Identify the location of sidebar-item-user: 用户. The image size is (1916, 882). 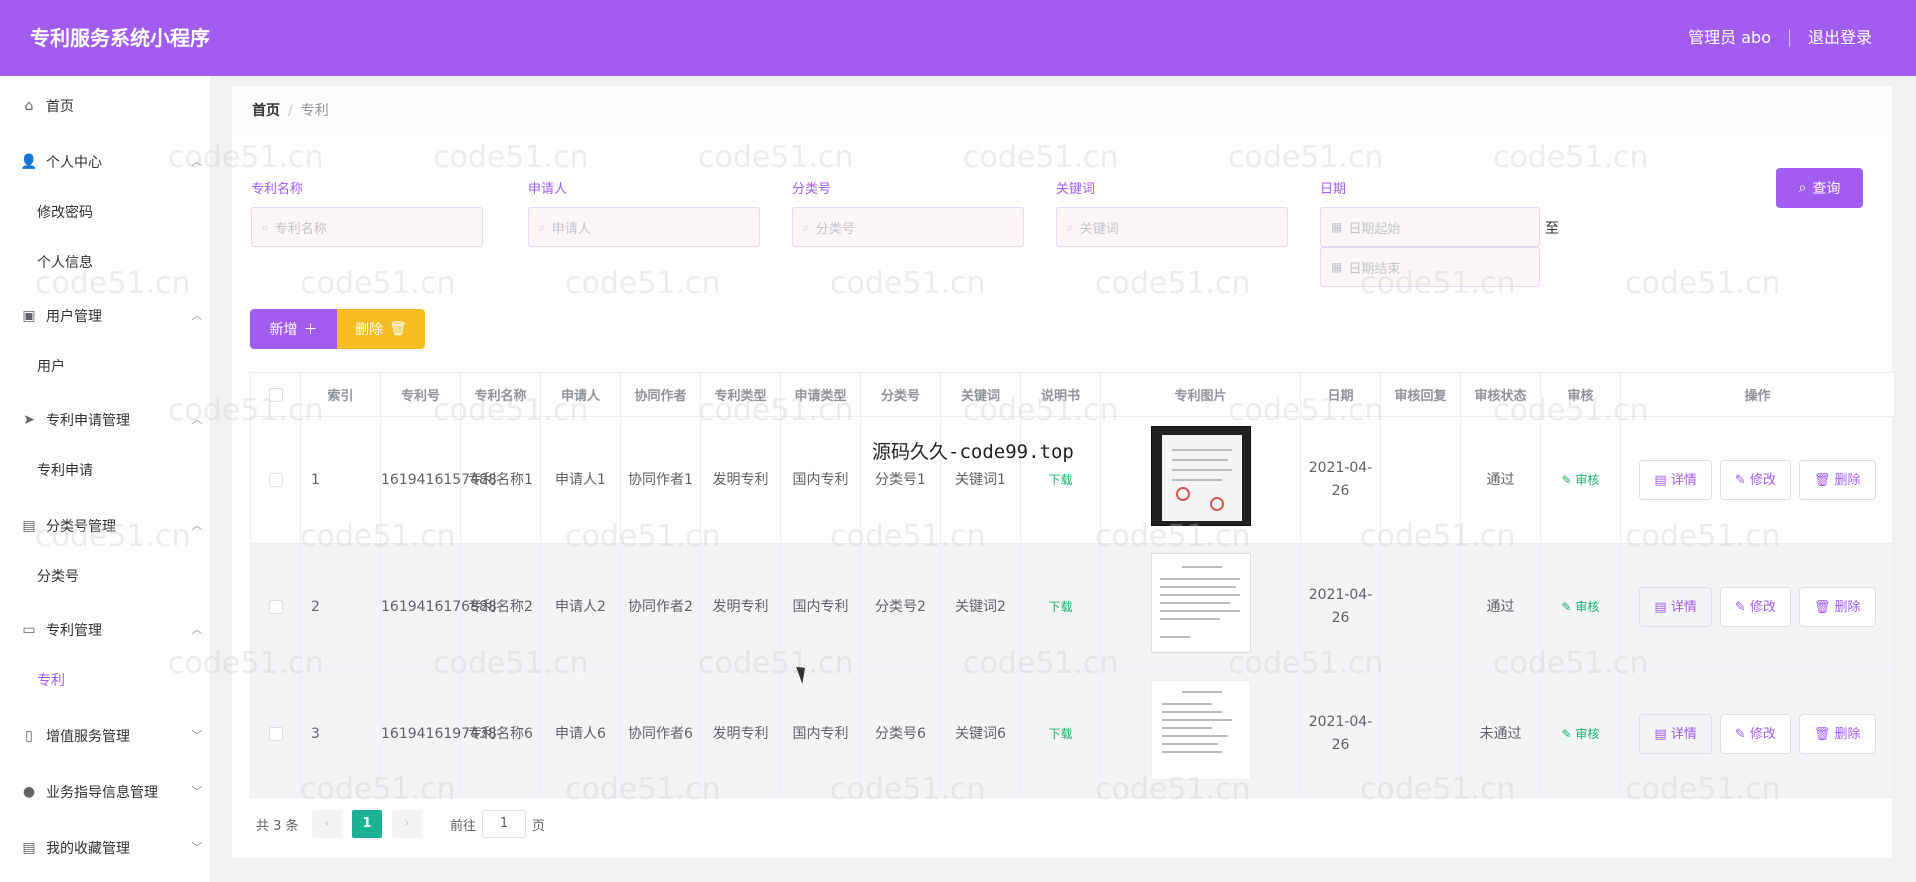
(105, 367).